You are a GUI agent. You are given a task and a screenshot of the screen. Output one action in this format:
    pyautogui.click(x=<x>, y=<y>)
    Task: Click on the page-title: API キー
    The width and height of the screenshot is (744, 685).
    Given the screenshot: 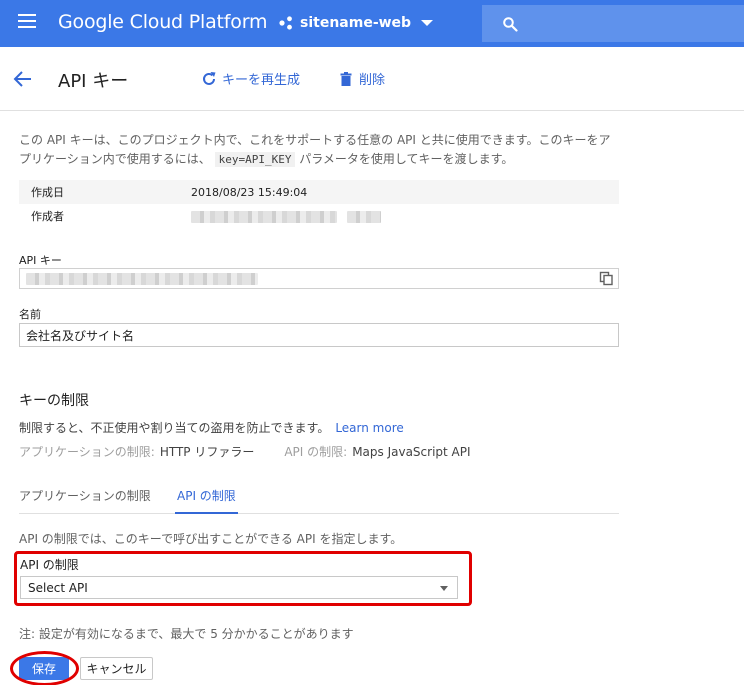 What is the action you would take?
    pyautogui.click(x=93, y=81)
    